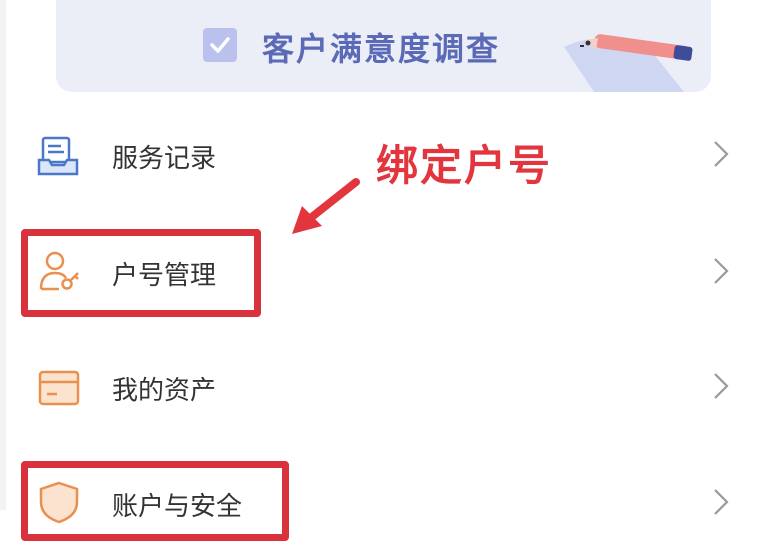  What do you see at coordinates (464, 165) in the screenshot?
I see `annotation-label: 绑定户号` at bounding box center [464, 165].